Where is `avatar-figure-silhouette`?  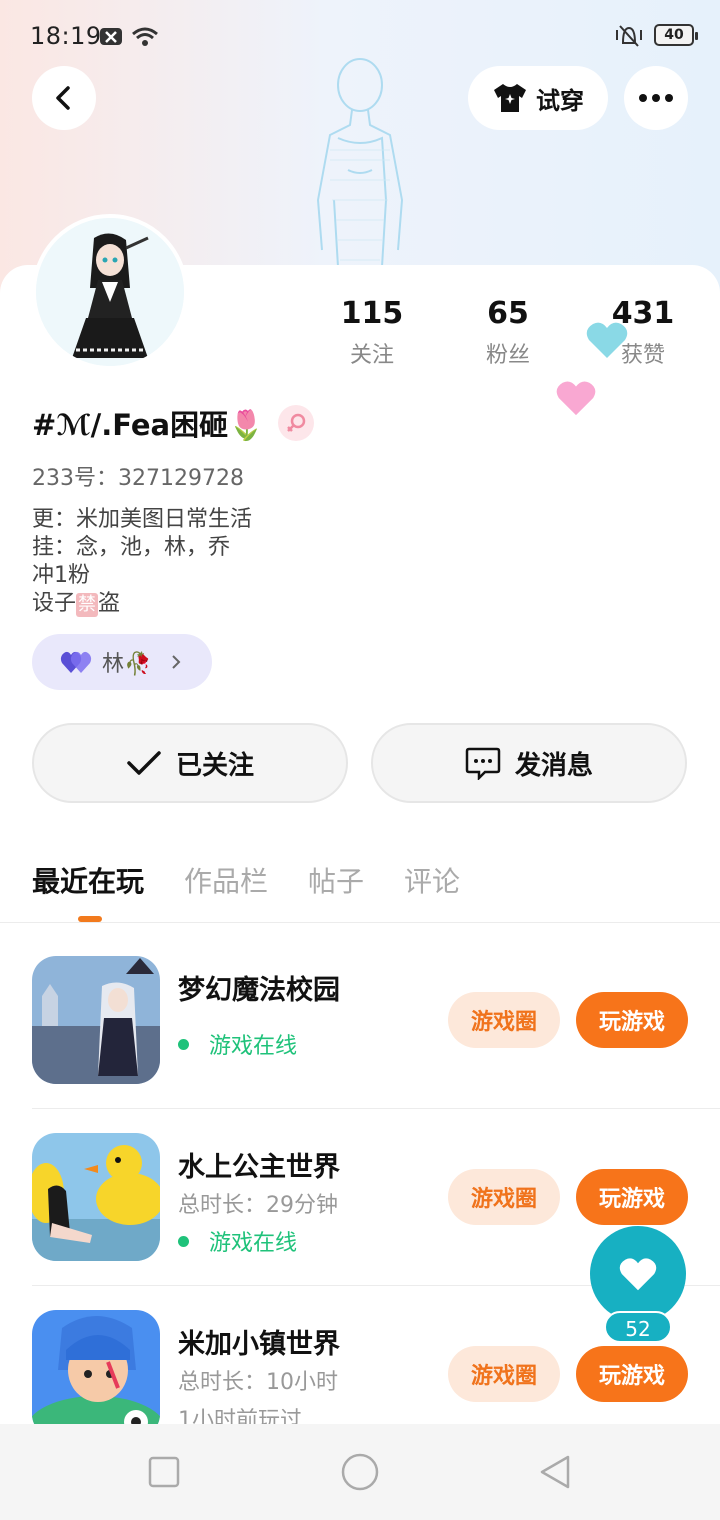 avatar-figure-silhouette is located at coordinates (360, 179).